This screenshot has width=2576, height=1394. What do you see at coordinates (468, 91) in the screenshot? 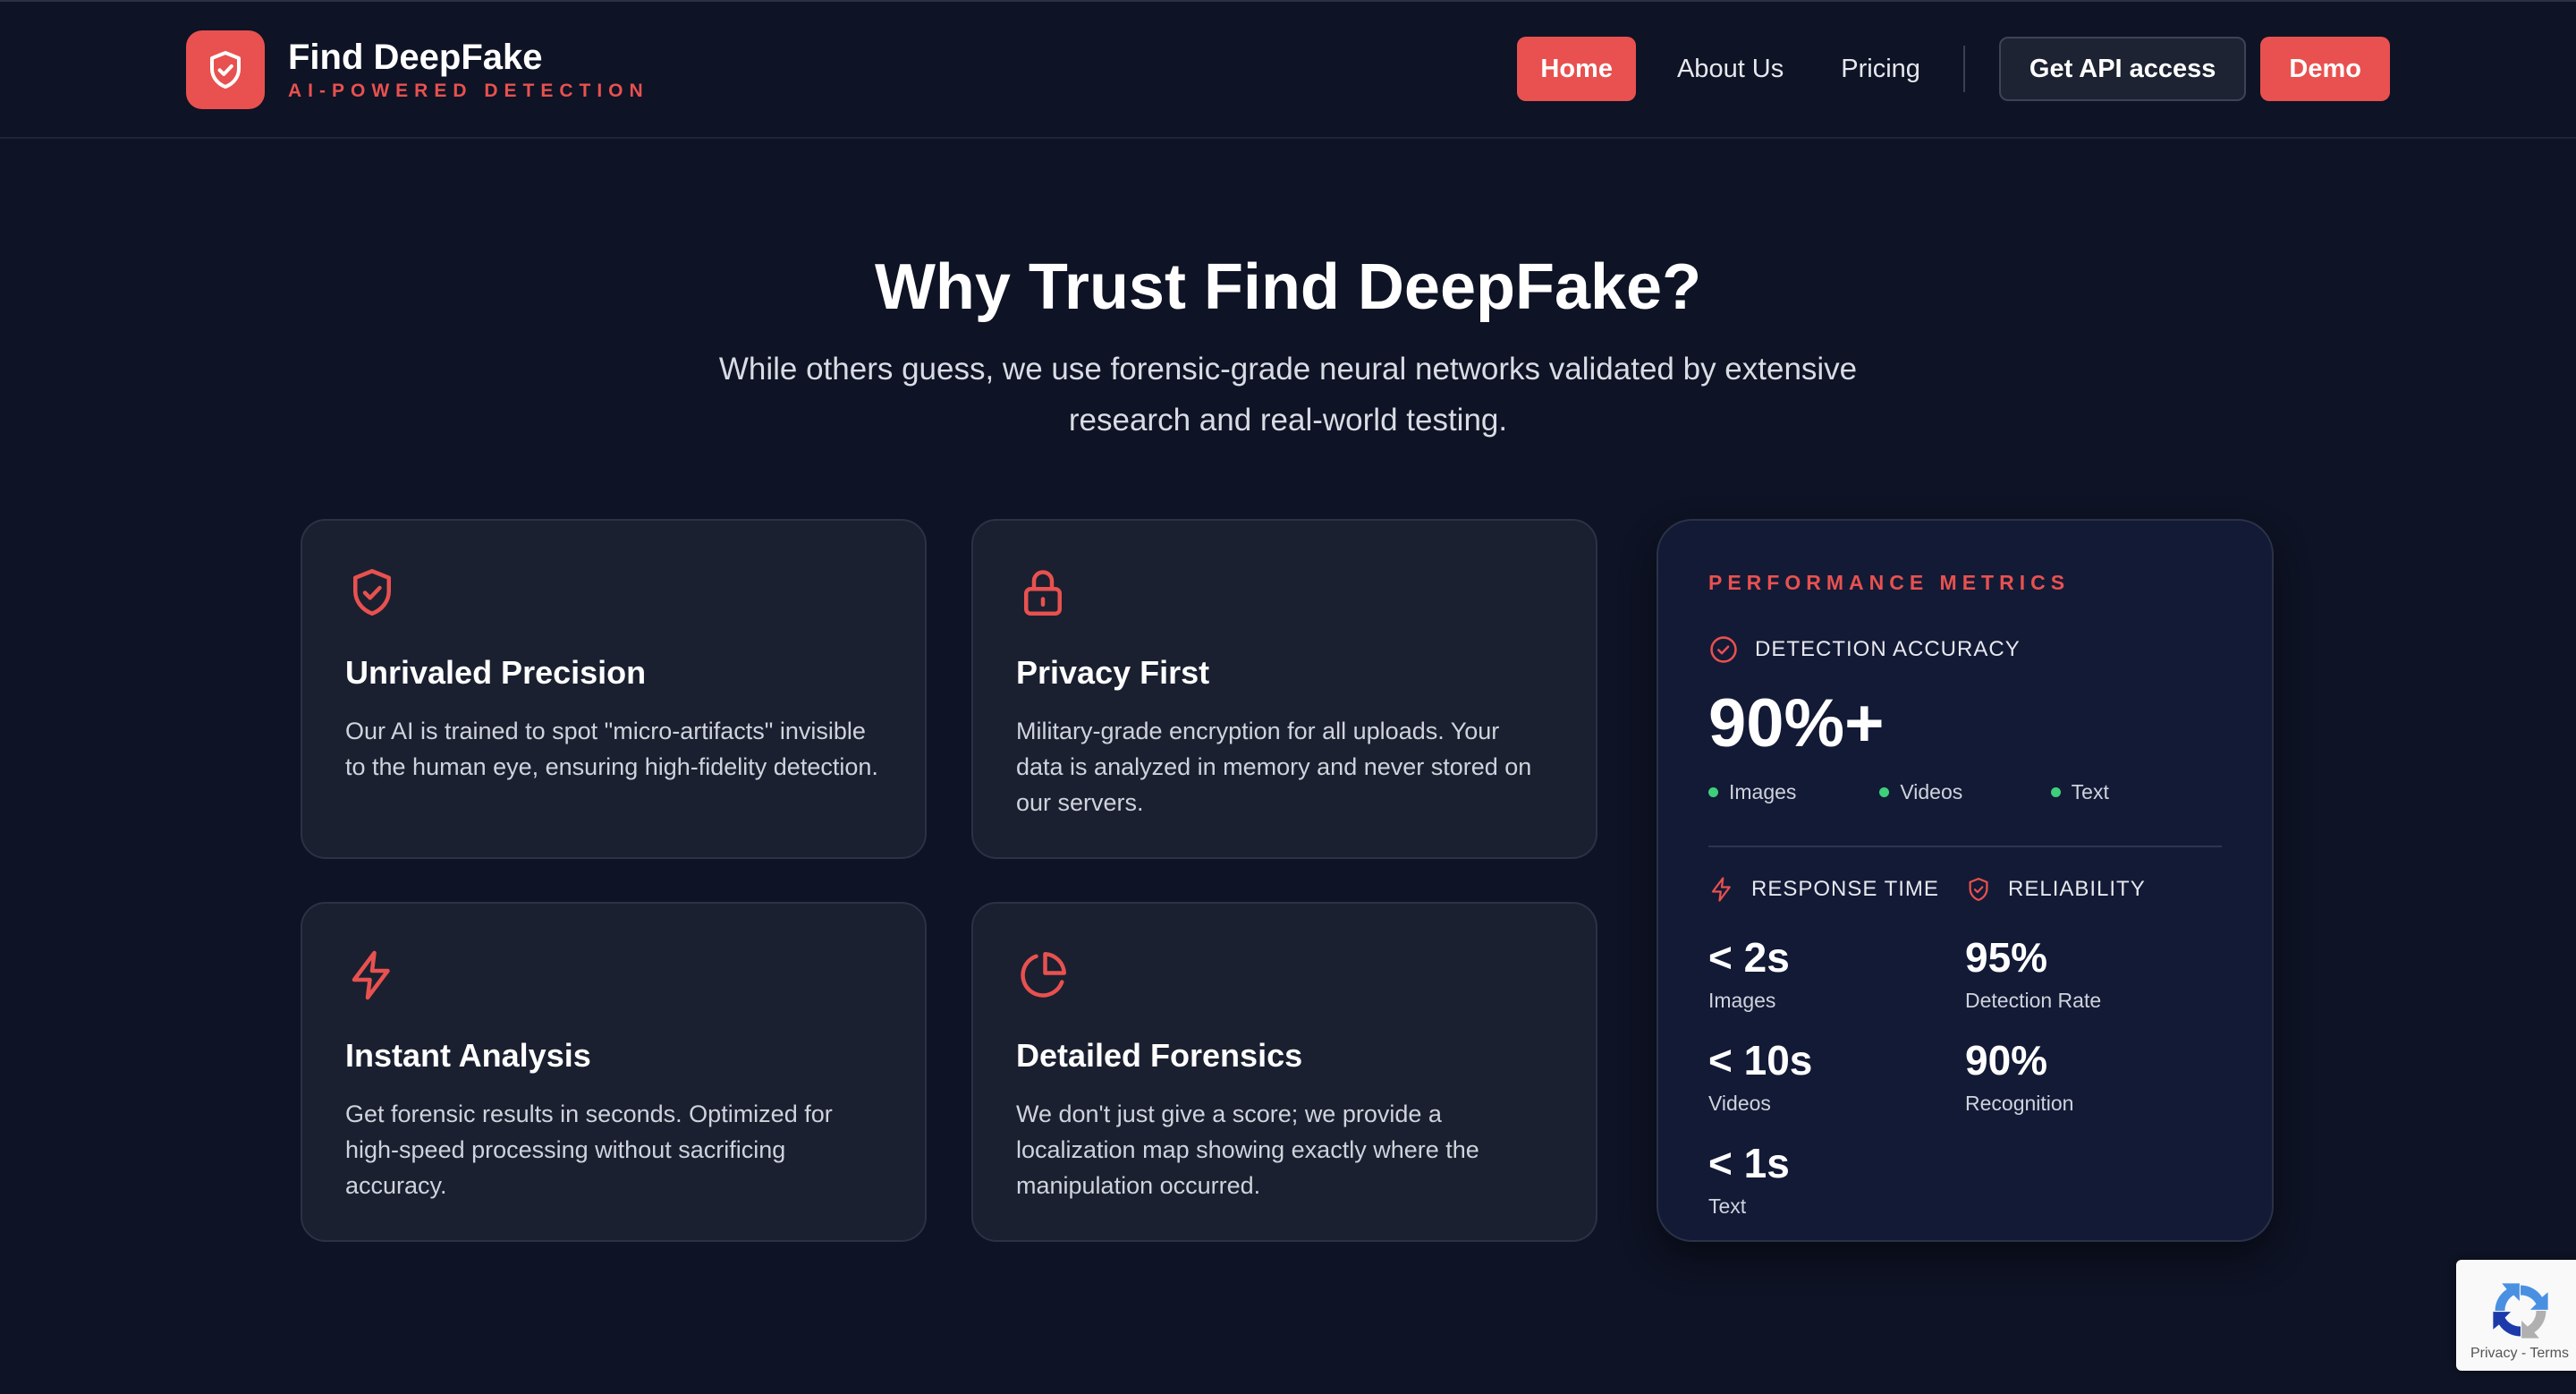
I see `brand-subtitle: AI-POWERED DETECTION` at bounding box center [468, 91].